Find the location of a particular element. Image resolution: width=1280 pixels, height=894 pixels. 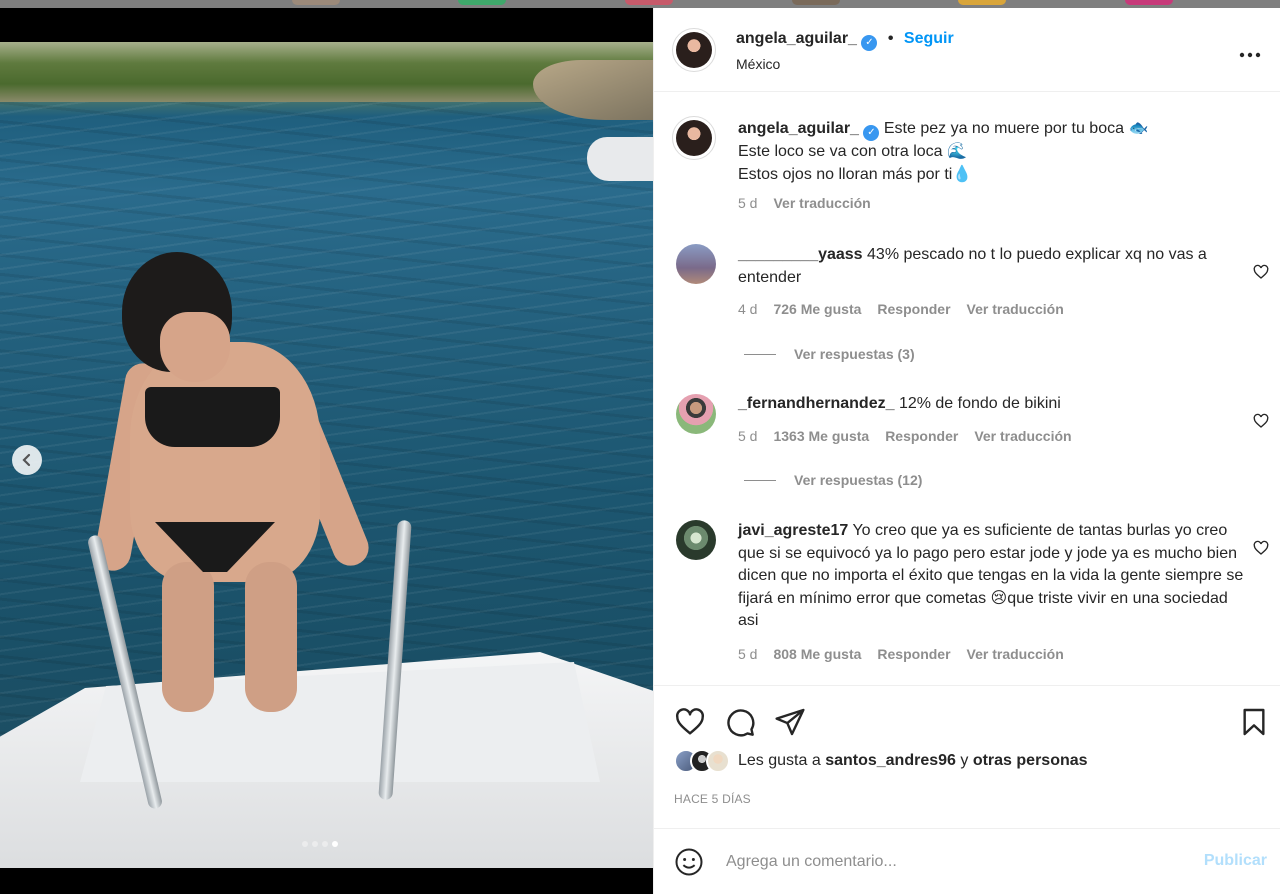

caption-line: Estos ojos no lloran más por ti💧 is located at coordinates (855, 174).